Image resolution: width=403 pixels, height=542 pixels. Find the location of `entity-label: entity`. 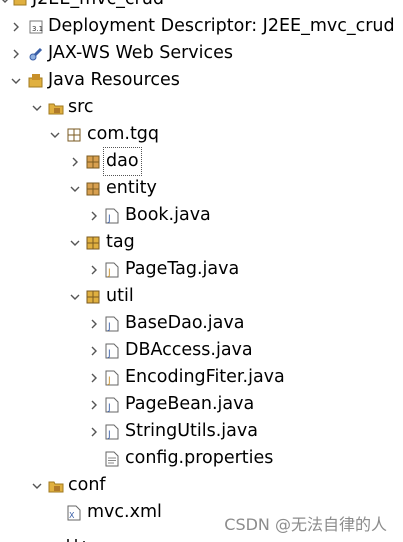

entity-label: entity is located at coordinates (131, 188).